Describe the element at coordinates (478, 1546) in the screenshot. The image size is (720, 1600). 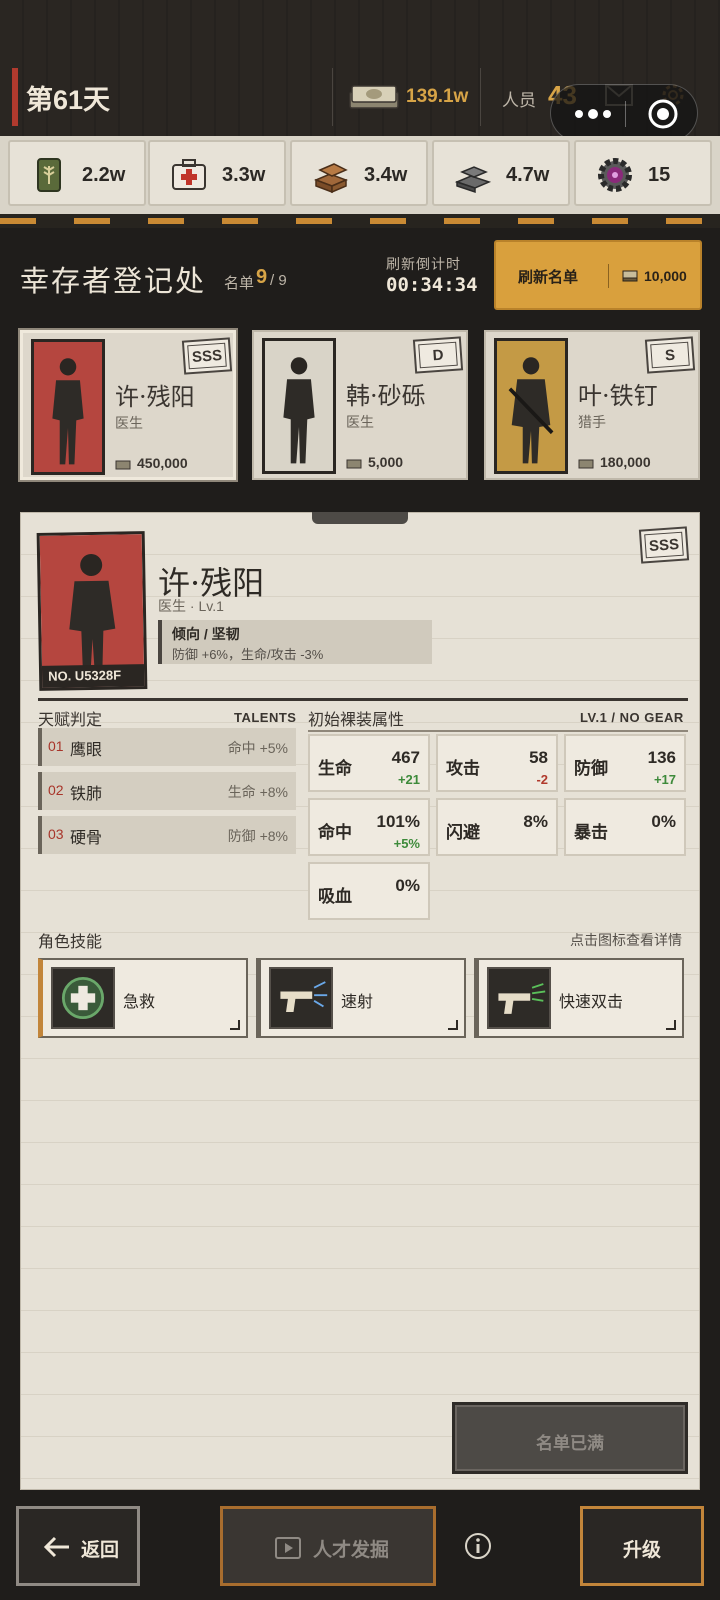
I see `info-icon` at that location.